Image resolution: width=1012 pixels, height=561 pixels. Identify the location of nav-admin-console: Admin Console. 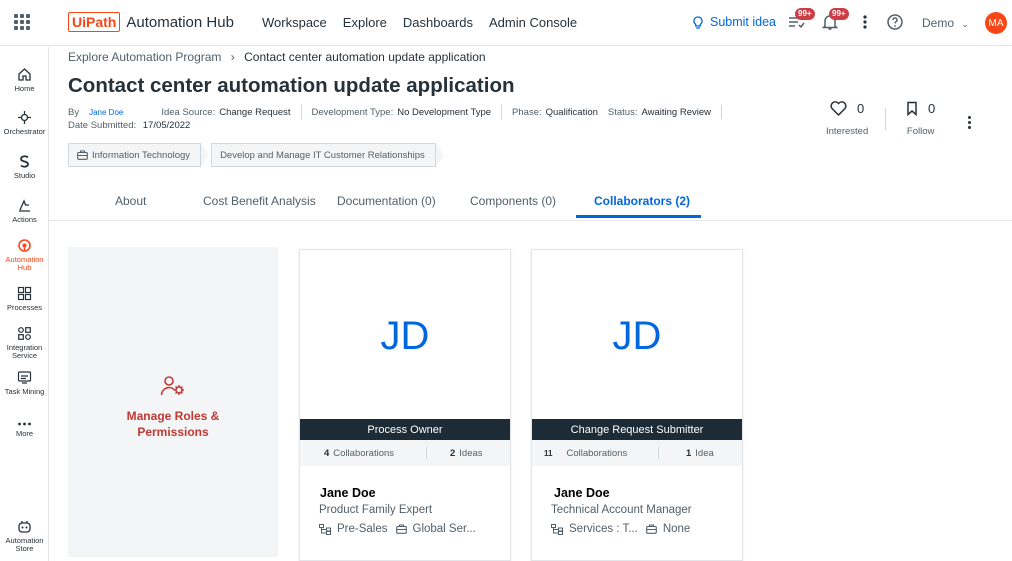
(533, 22).